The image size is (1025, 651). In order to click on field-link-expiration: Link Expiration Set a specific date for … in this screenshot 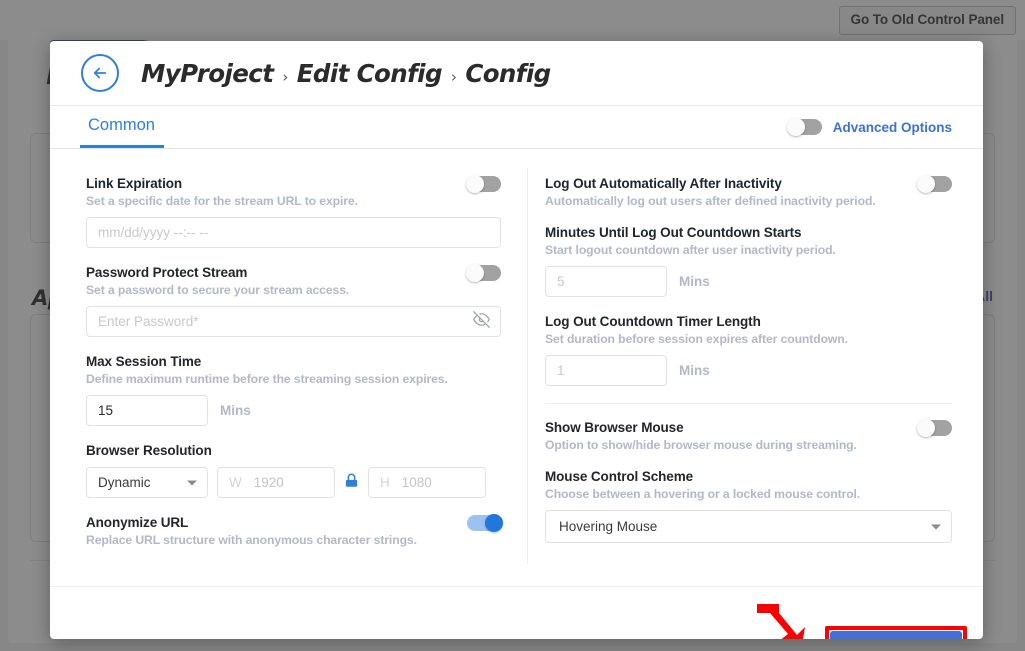, I will do `click(293, 211)`.